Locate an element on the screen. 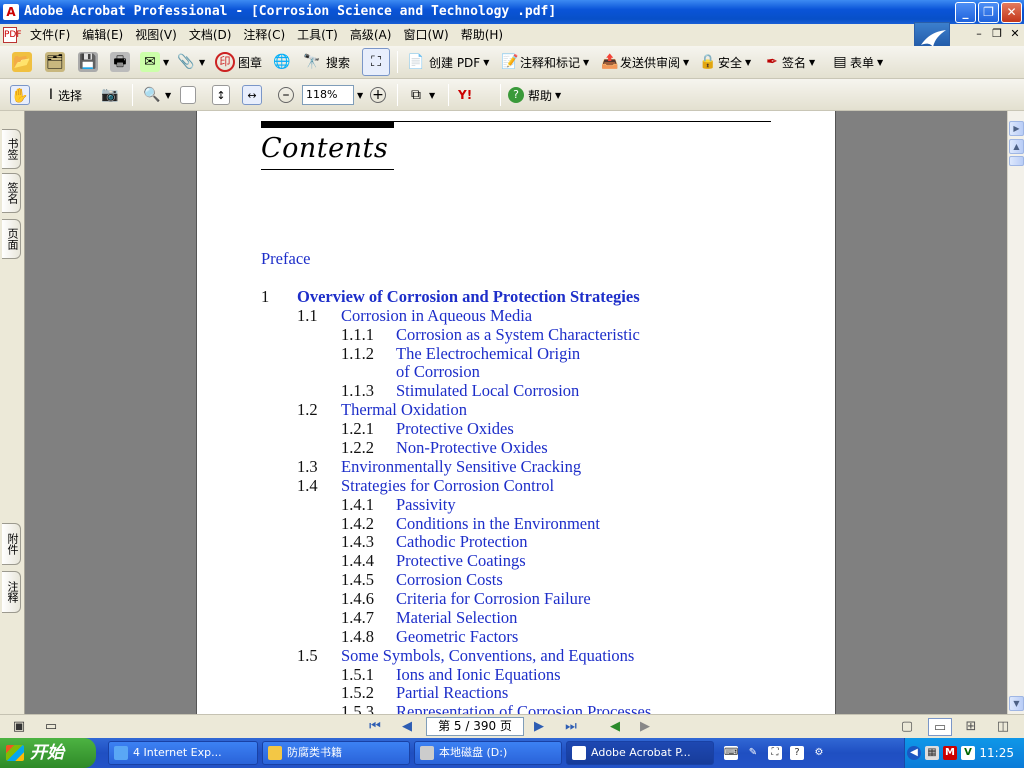  zoom-level-field: 118% is located at coordinates (328, 95).